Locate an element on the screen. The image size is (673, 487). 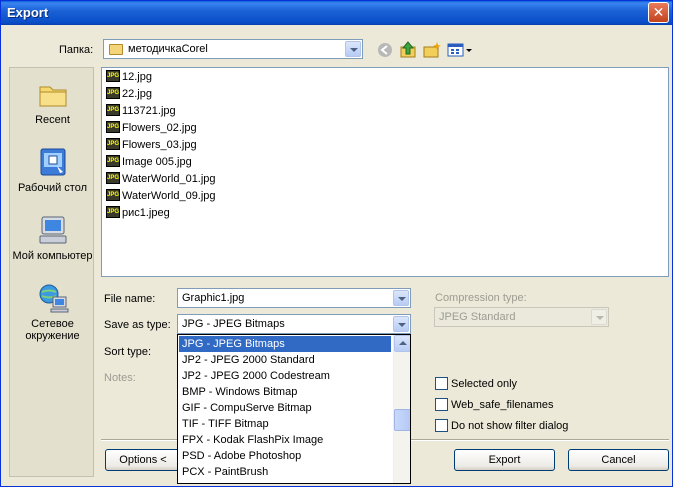
type-option: FPX - Kodak FlashPix Image is located at coordinates (285, 440).